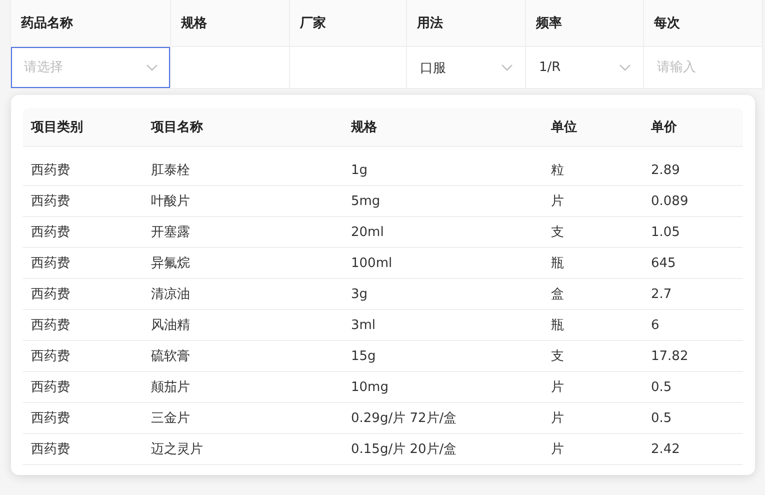  Describe the element at coordinates (404, 419) in the screenshot. I see `table-cell-text: 0.29g/片 72片/盒` at that location.